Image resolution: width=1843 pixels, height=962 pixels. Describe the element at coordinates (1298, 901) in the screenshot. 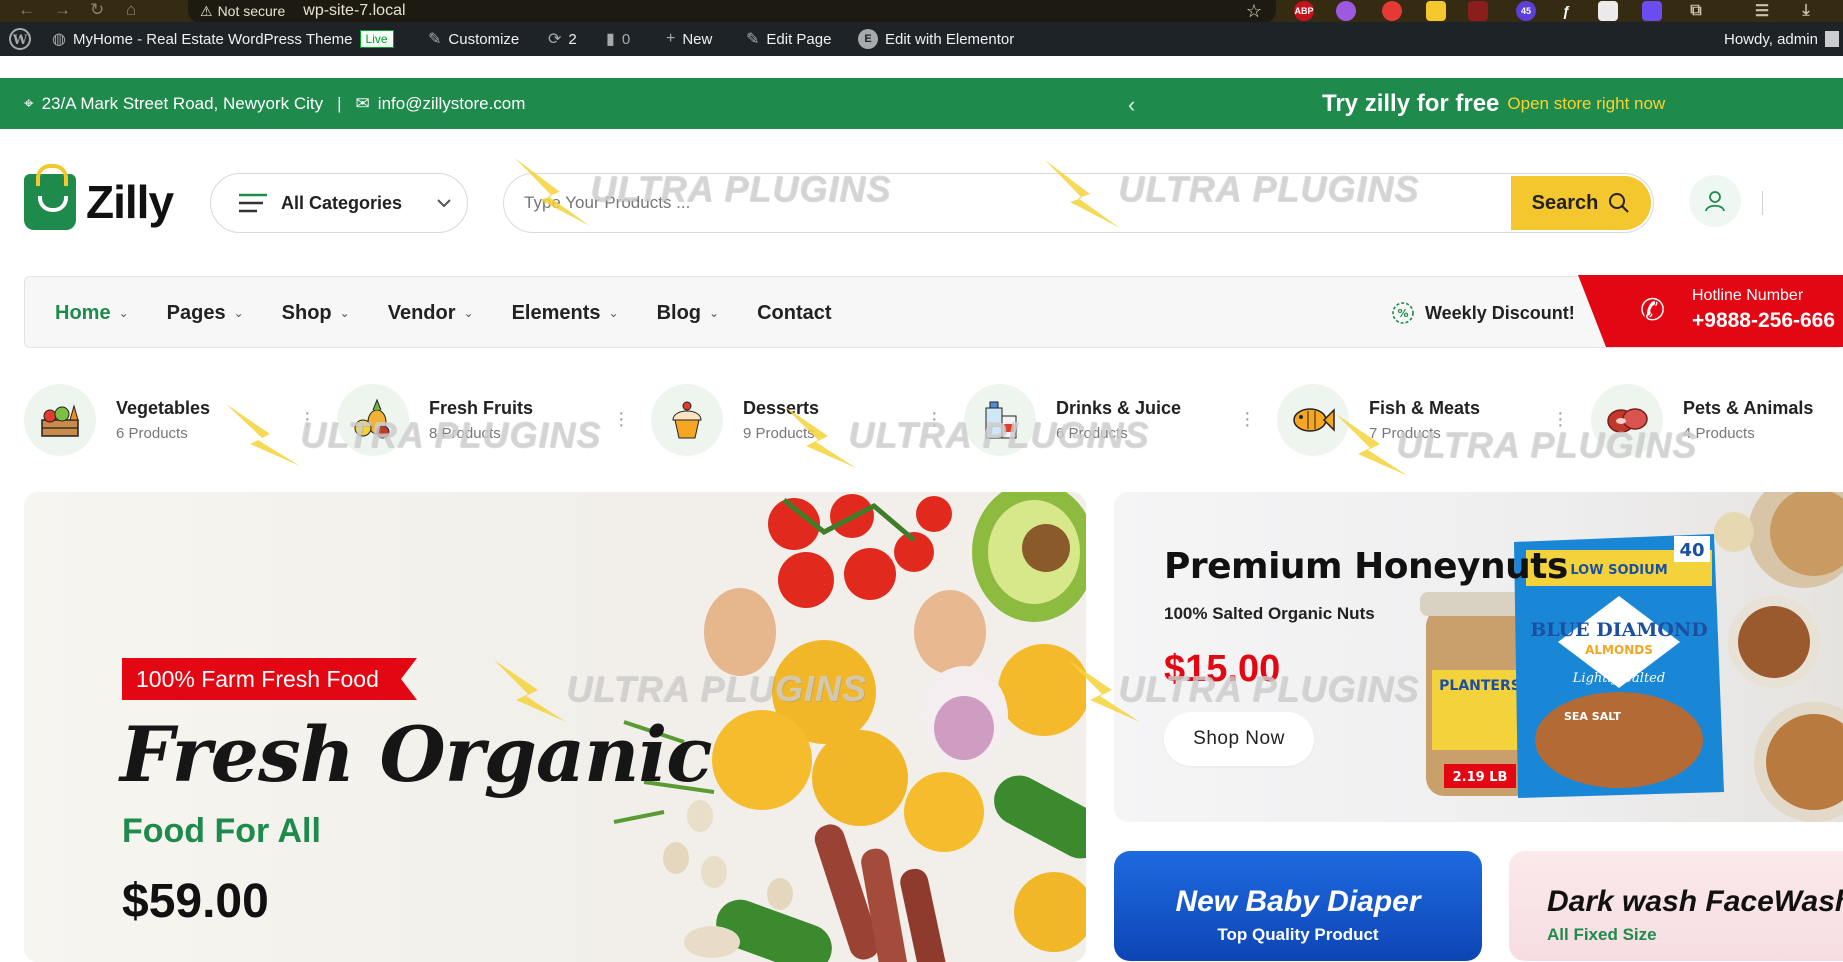

I see `promo-title: New Baby Diaper` at that location.